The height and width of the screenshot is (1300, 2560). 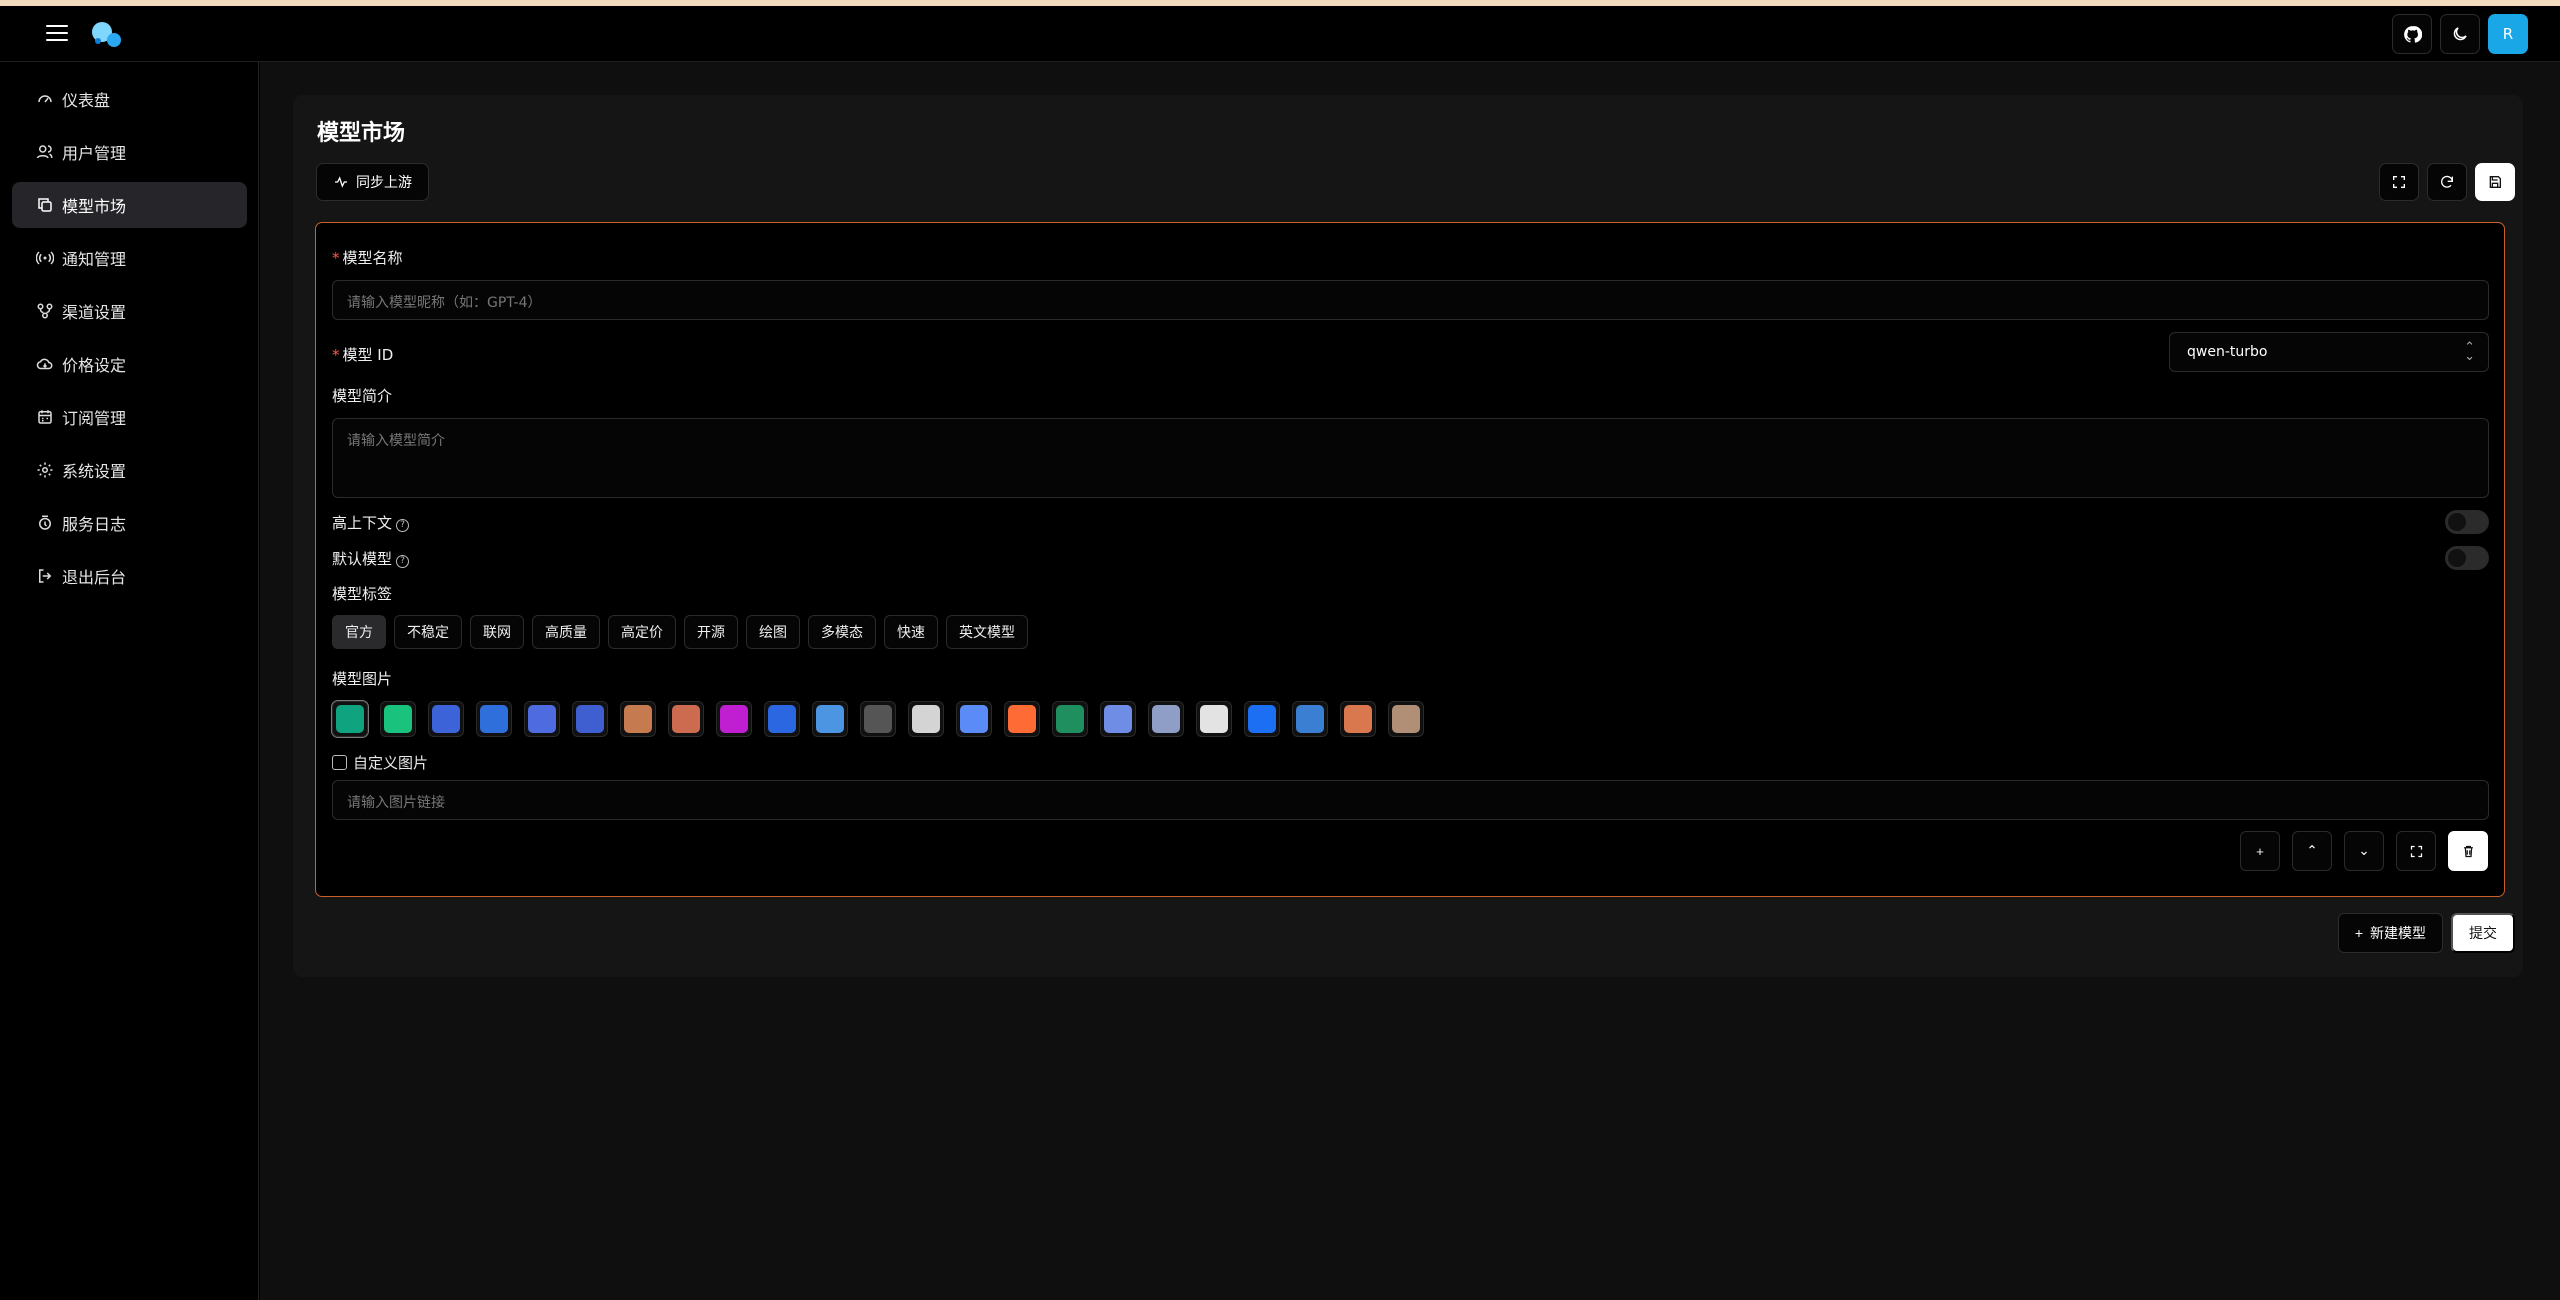 I want to click on logout-icon, so click(x=45, y=576).